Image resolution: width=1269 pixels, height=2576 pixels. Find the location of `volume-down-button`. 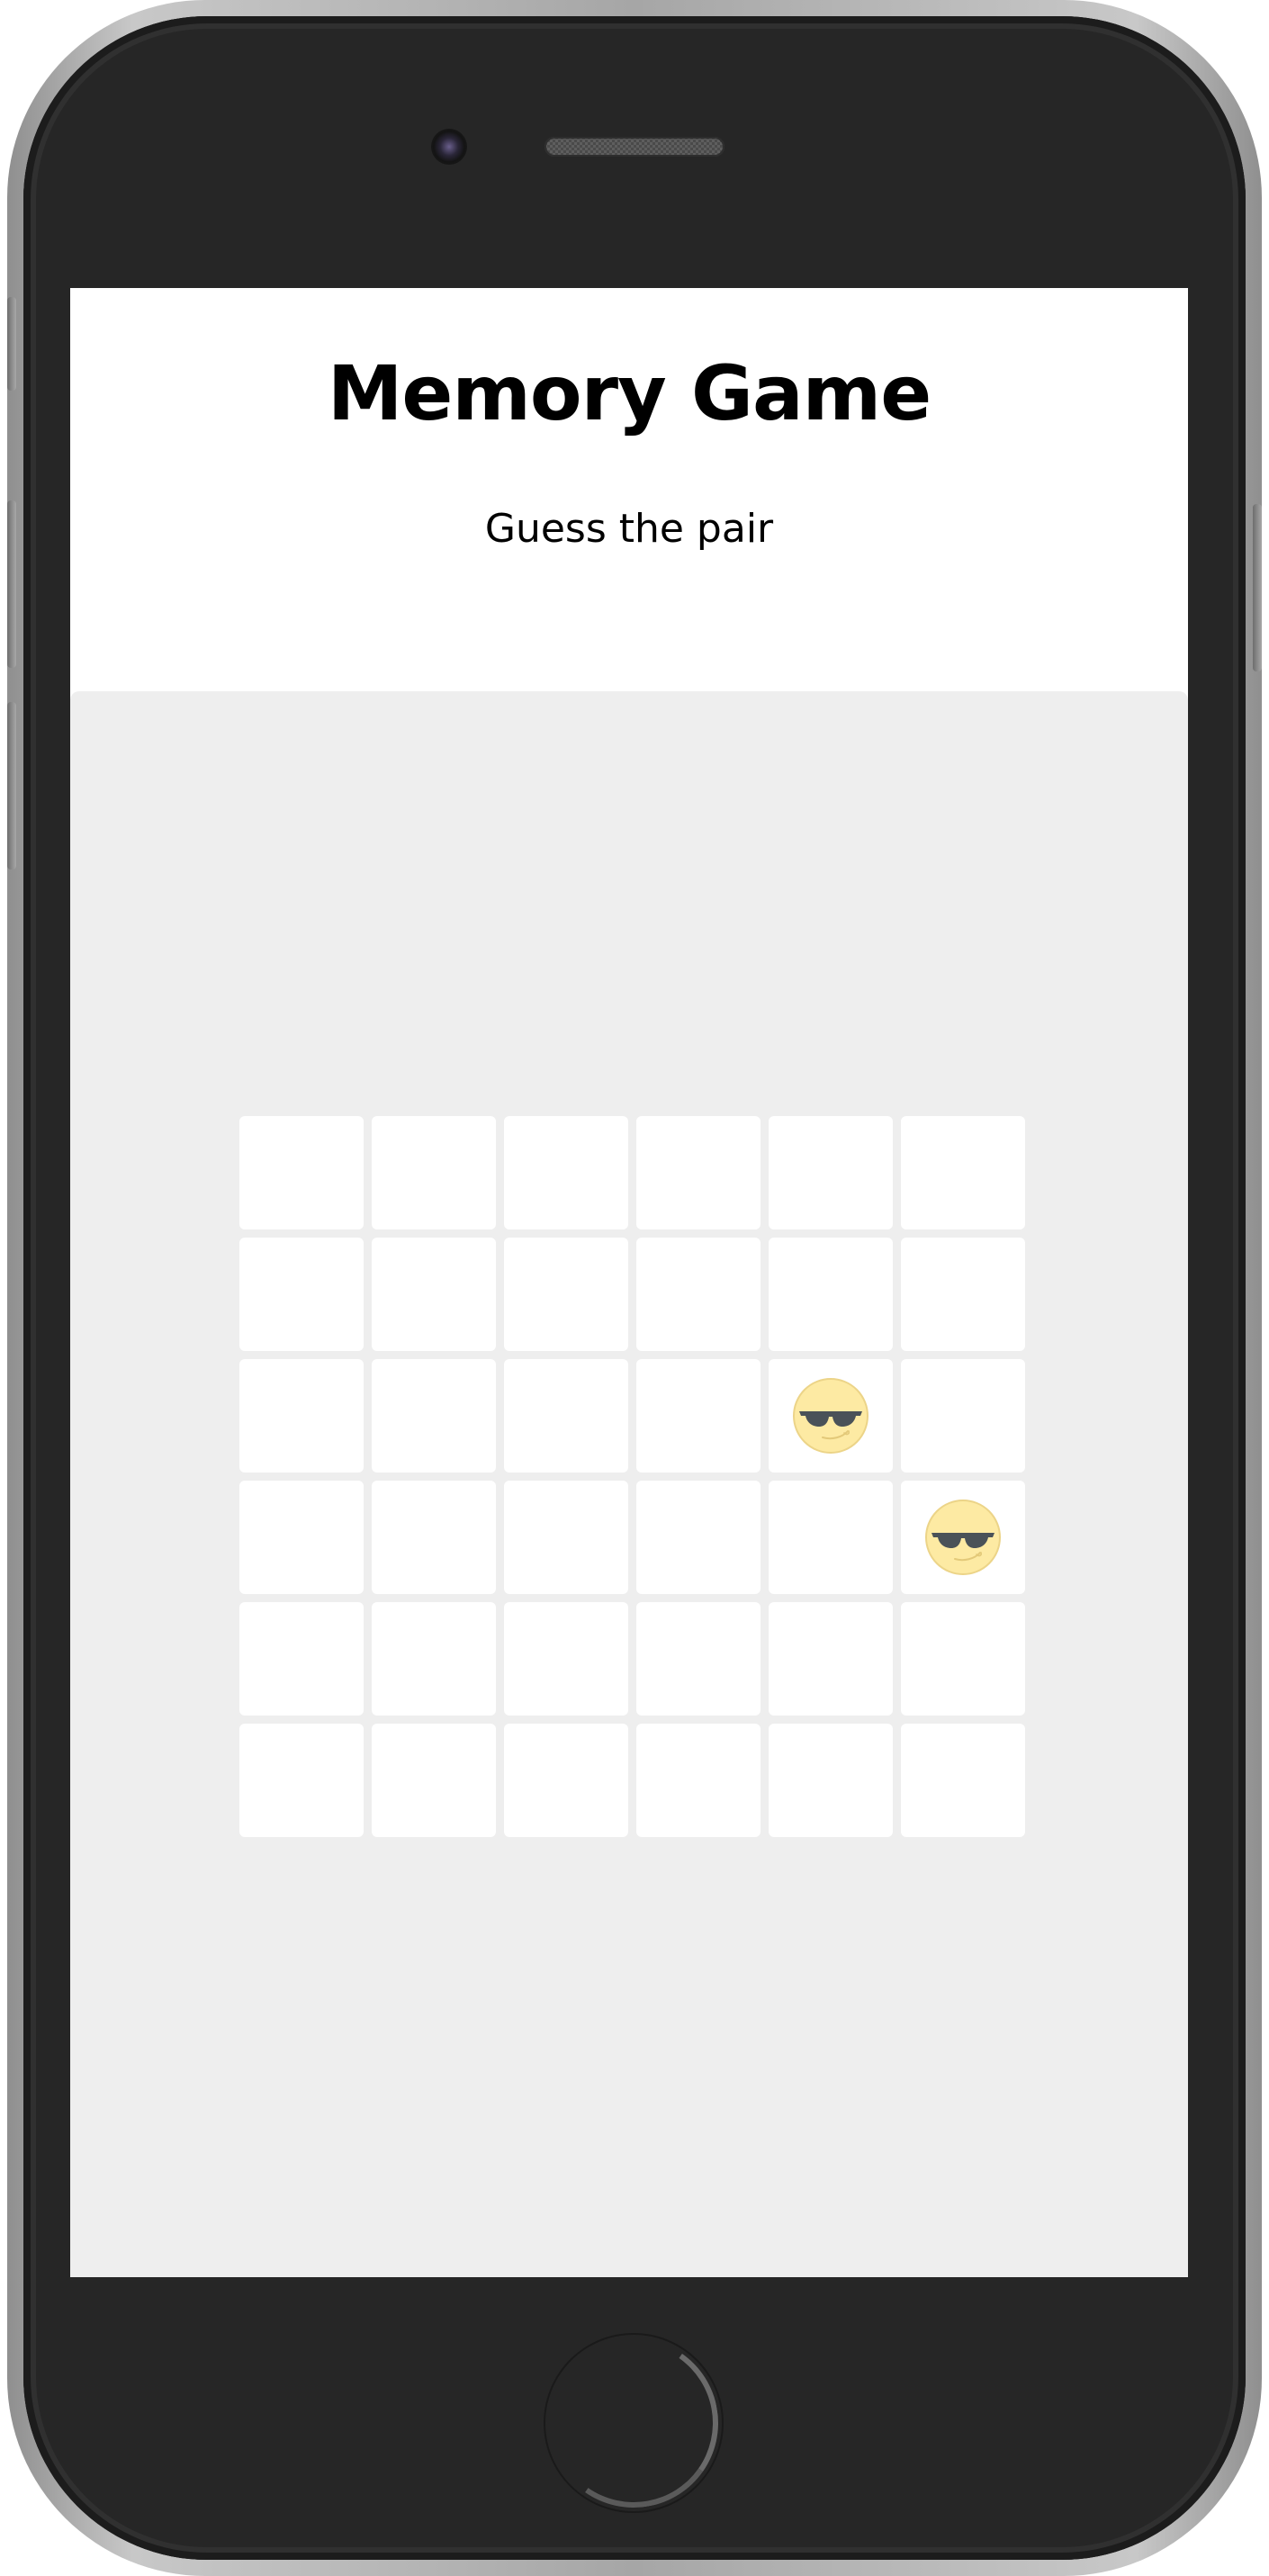

volume-down-button is located at coordinates (12, 785).